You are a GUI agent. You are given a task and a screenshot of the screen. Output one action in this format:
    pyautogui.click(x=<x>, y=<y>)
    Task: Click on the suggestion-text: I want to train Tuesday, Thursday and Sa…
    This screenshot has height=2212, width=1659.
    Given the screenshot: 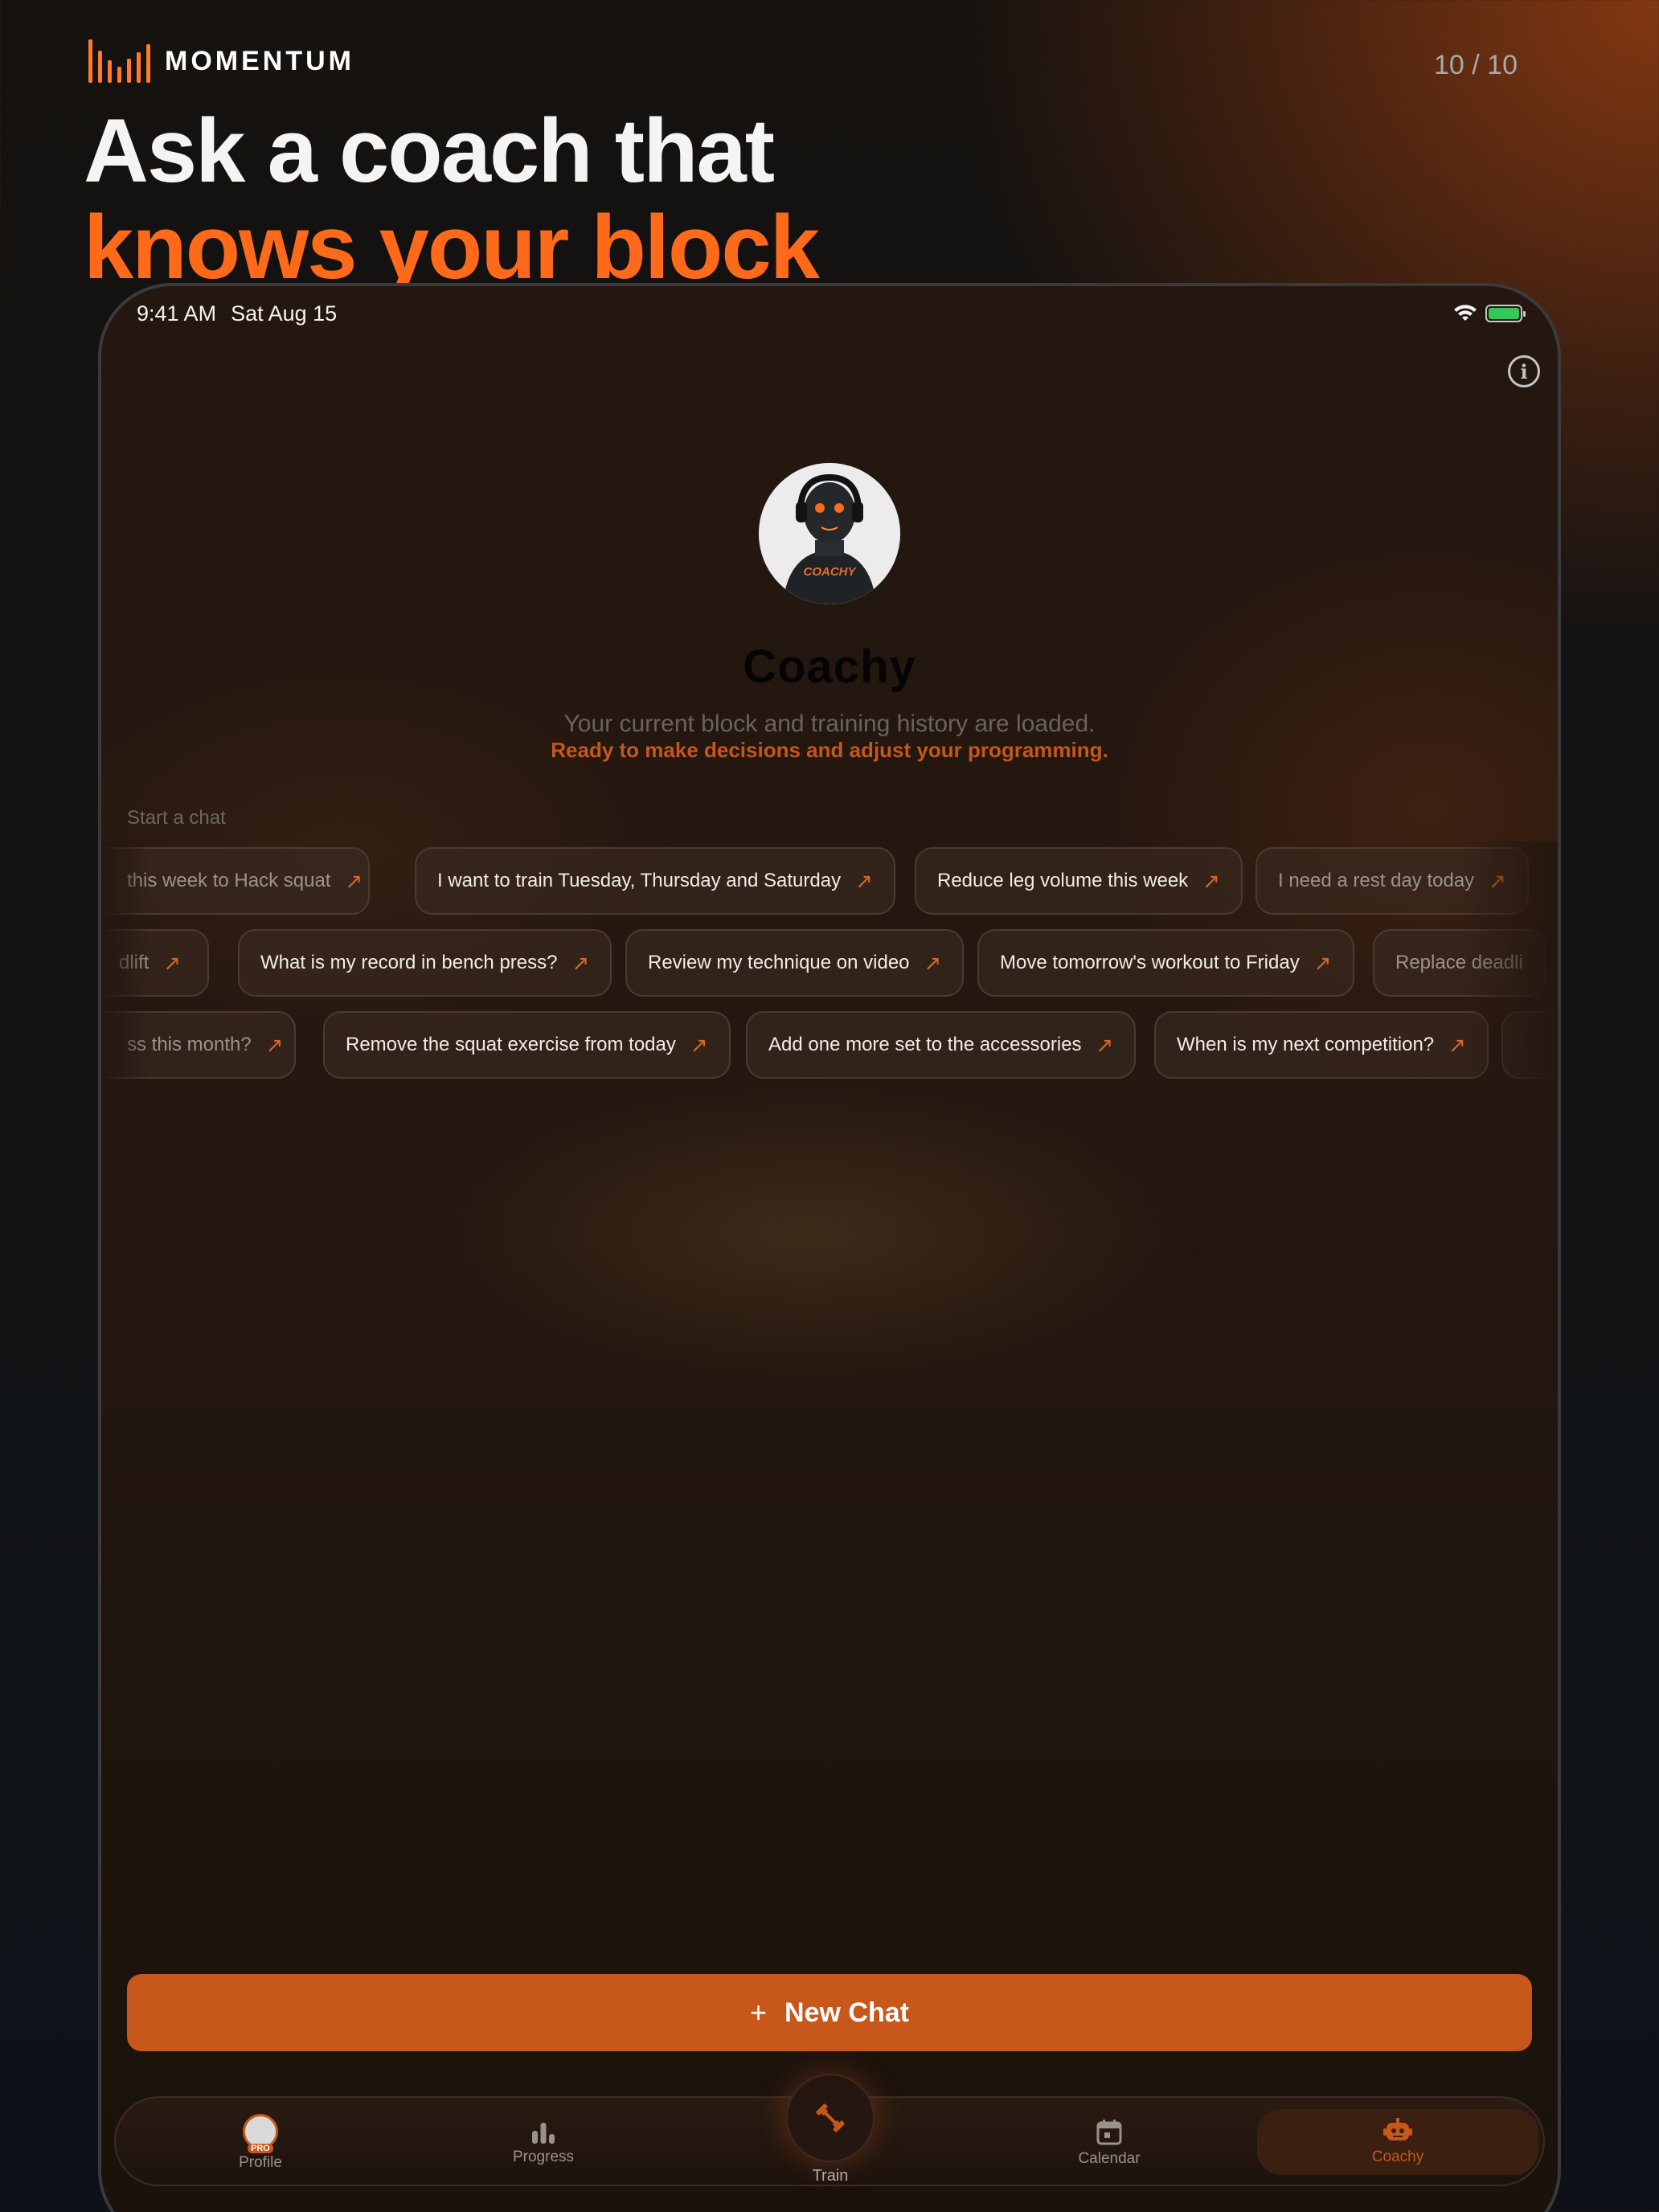 What is the action you would take?
    pyautogui.click(x=639, y=880)
    